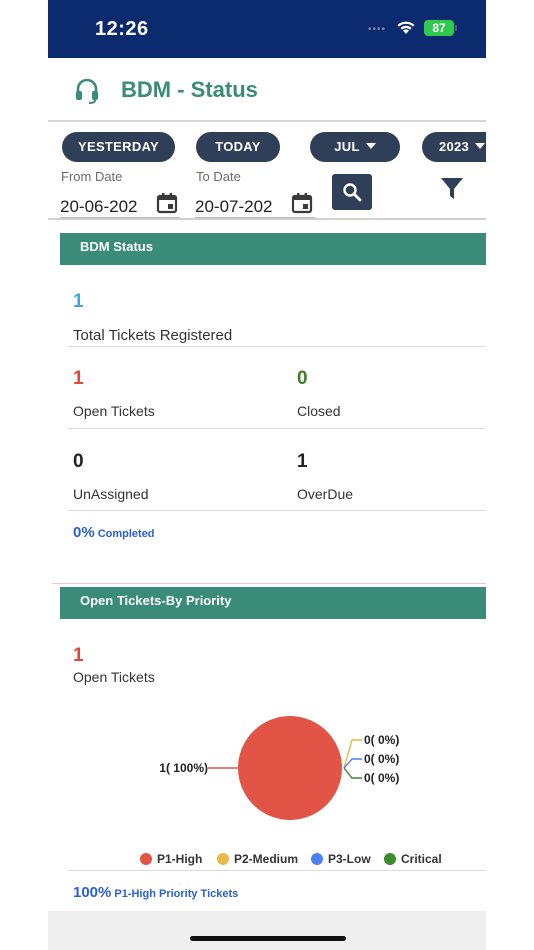 The width and height of the screenshot is (534, 950). Describe the element at coordinates (421, 859) in the screenshot. I see `legend-label: Critical` at that location.